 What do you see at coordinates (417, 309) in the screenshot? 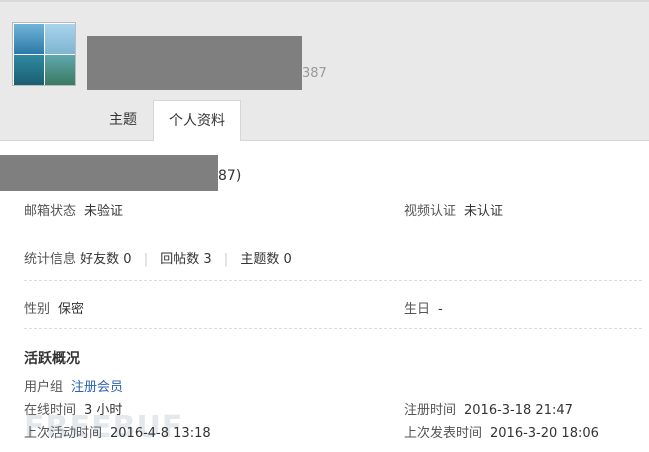
I see `birthday-label: 生日` at bounding box center [417, 309].